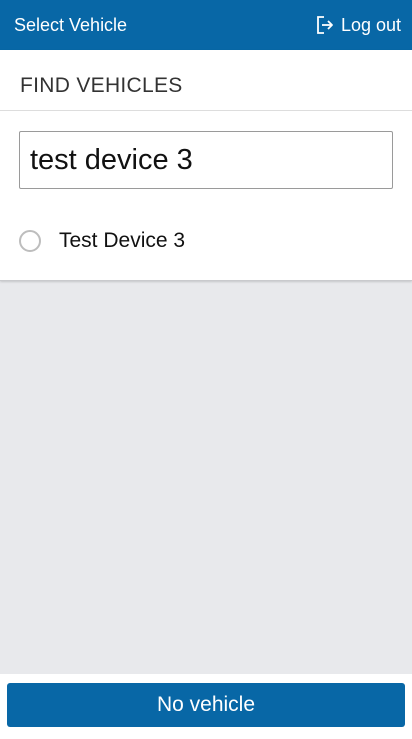 This screenshot has height=739, width=412. I want to click on logout-icon, so click(328, 25).